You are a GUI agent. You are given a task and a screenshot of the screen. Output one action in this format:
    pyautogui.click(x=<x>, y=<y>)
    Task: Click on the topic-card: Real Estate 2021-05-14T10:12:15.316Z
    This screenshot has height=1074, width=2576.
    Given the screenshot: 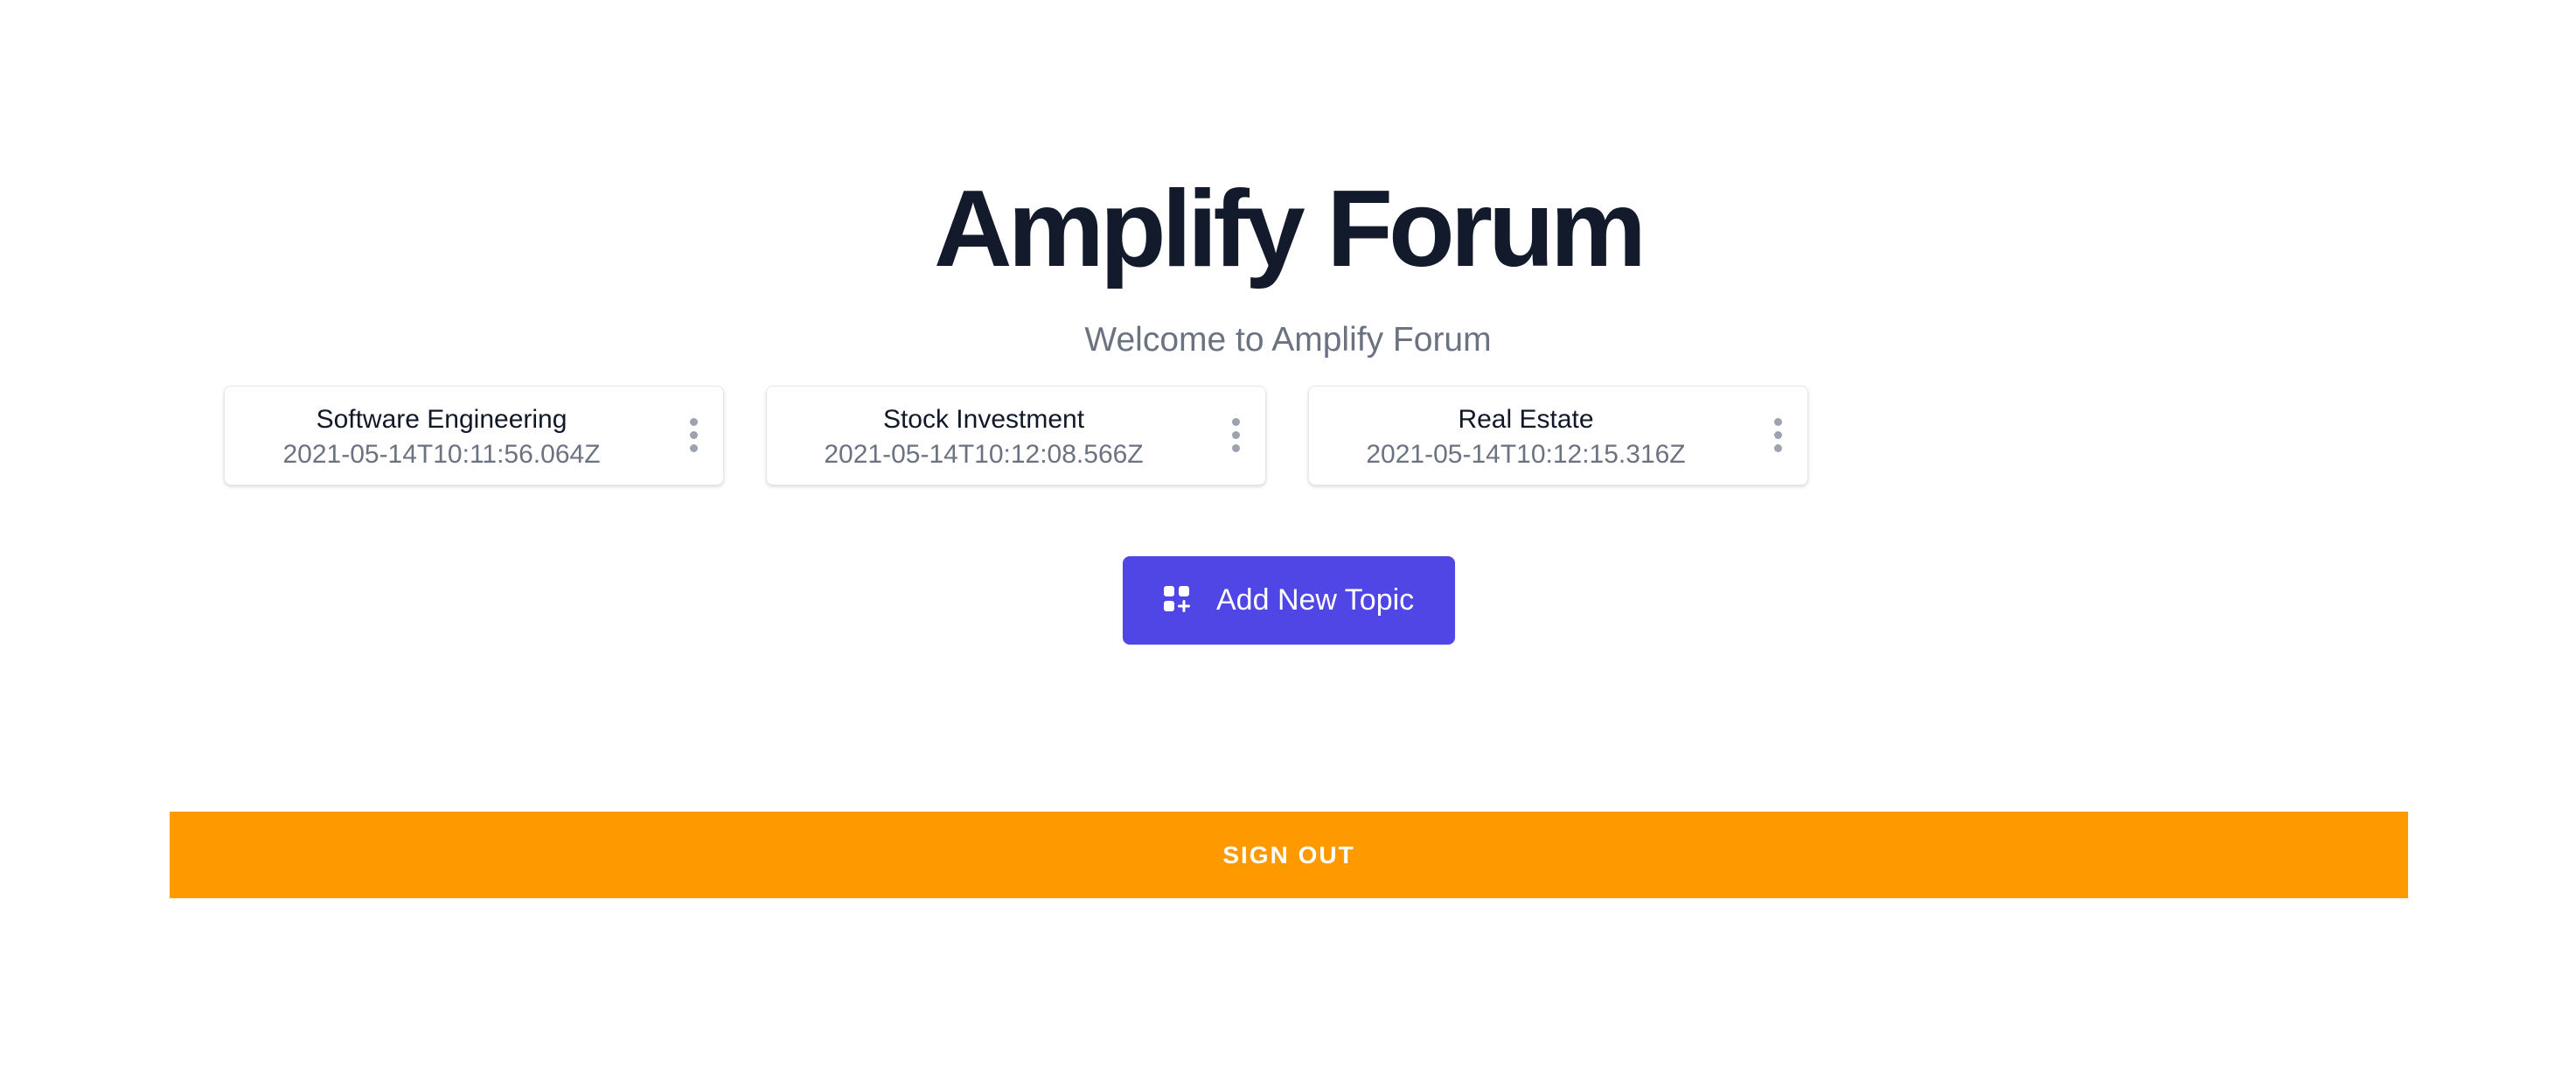 What is the action you would take?
    pyautogui.click(x=1558, y=436)
    